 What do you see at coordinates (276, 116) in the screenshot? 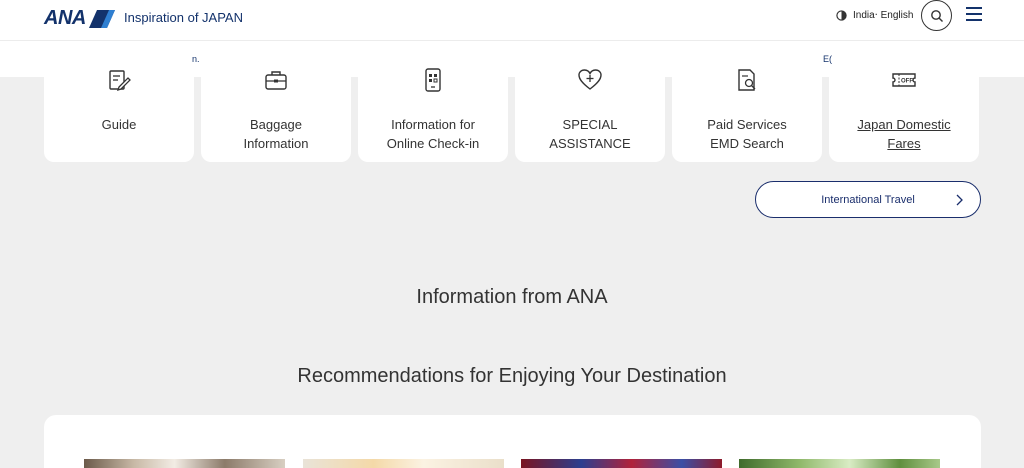
I see `card-baggage-information: Baggage Information` at bounding box center [276, 116].